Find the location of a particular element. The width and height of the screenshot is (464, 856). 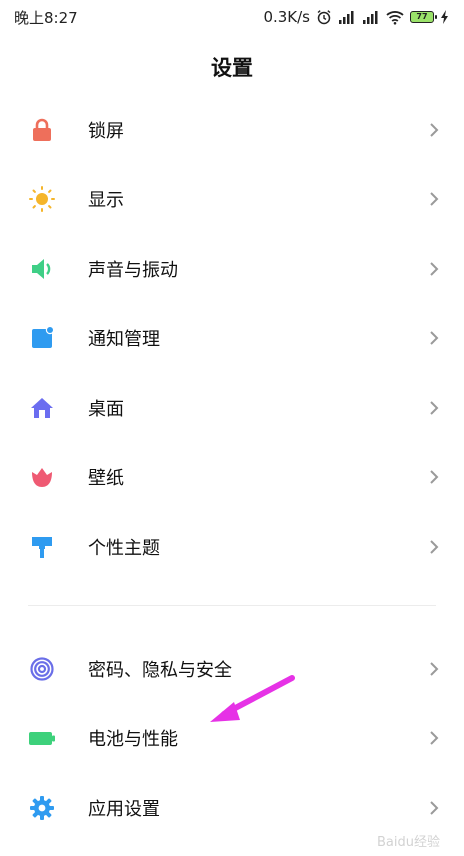

settings-item-label: 显示 is located at coordinates (106, 200).